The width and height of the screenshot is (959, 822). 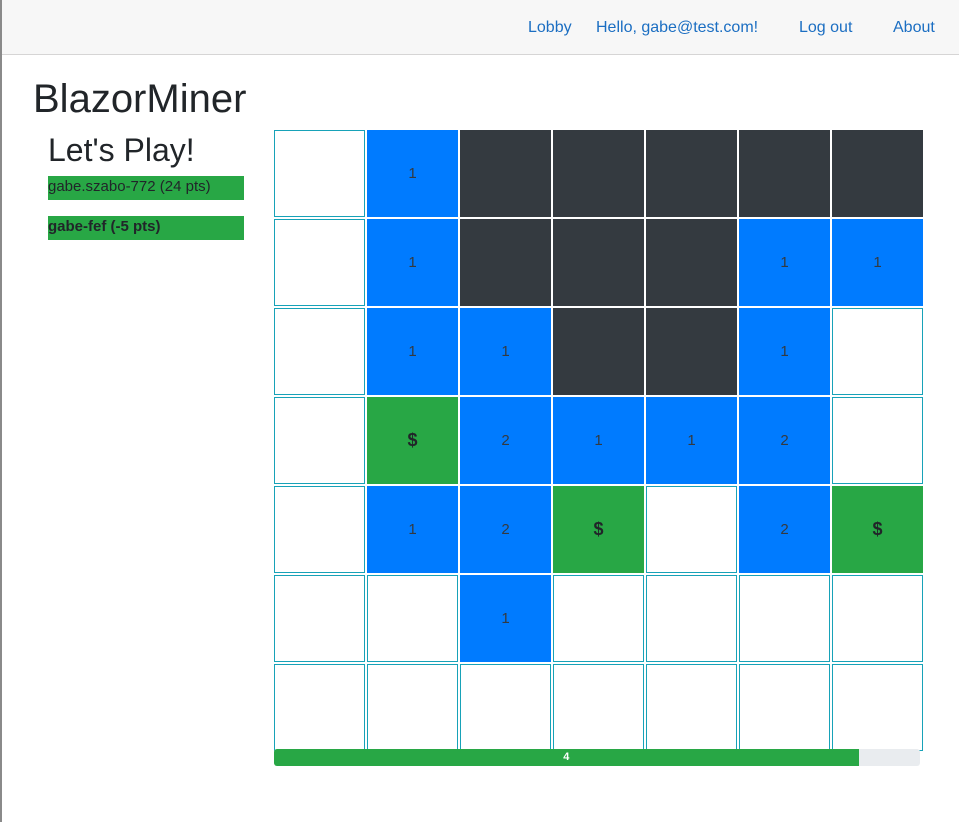 I want to click on app-title: BlazorMiner, so click(x=140, y=99).